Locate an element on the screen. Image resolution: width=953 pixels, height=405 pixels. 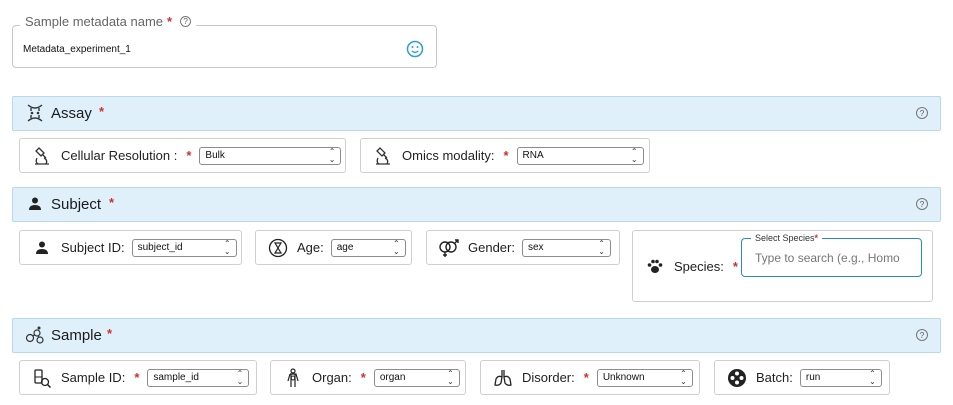
section-header-sample: Sample * ? is located at coordinates (476, 335).